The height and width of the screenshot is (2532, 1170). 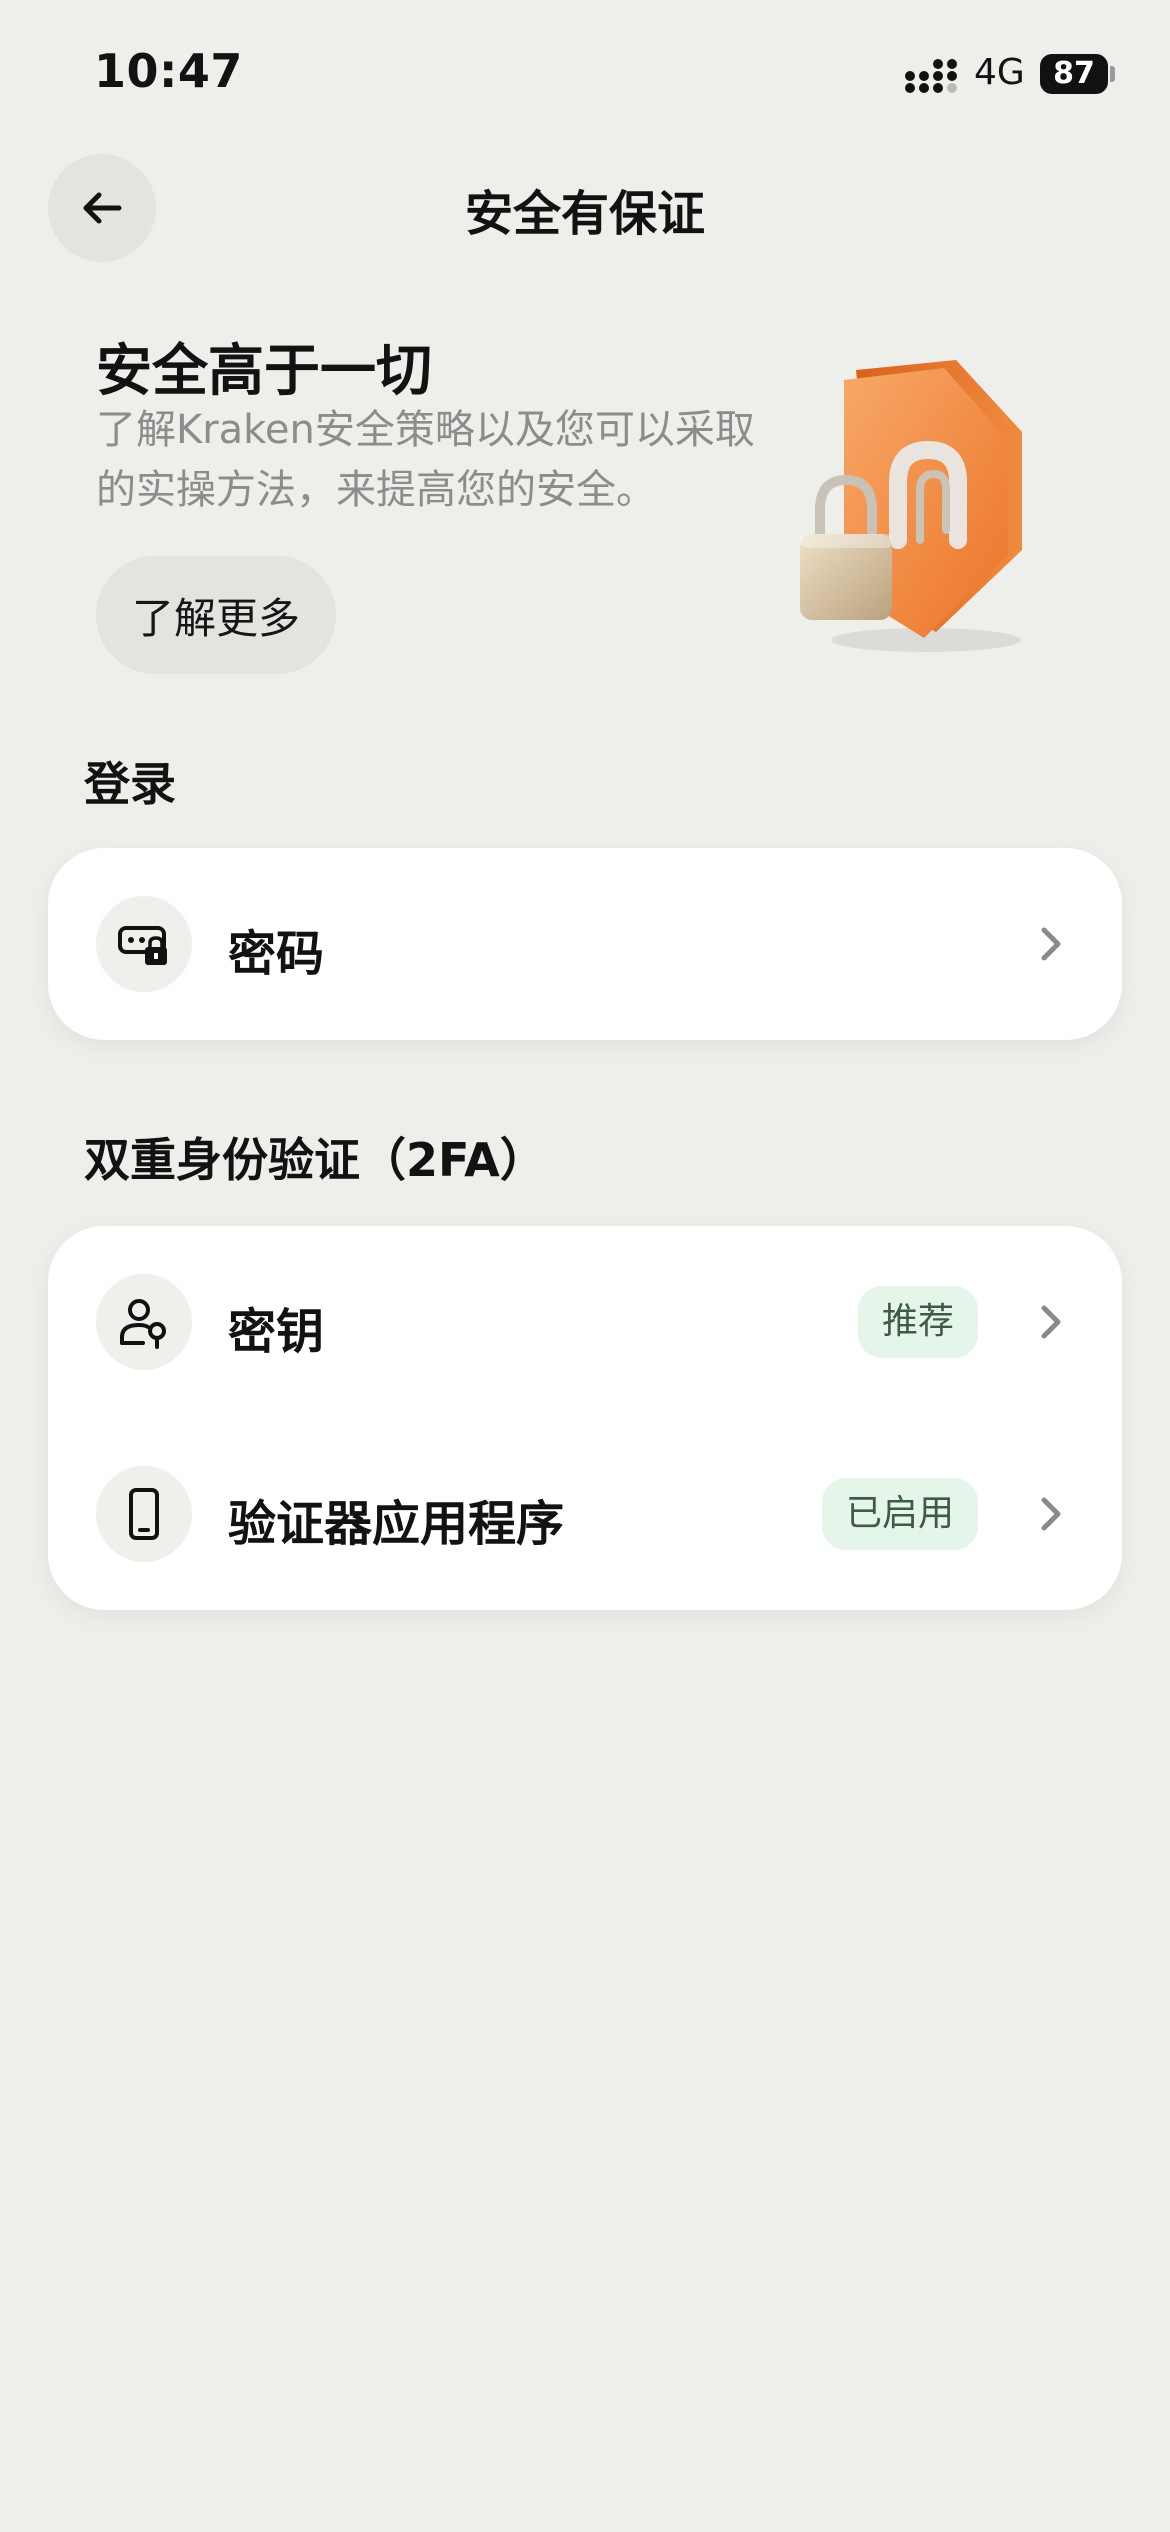 I want to click on authenticator-app-label: 验证器应用程序, so click(x=396, y=1524).